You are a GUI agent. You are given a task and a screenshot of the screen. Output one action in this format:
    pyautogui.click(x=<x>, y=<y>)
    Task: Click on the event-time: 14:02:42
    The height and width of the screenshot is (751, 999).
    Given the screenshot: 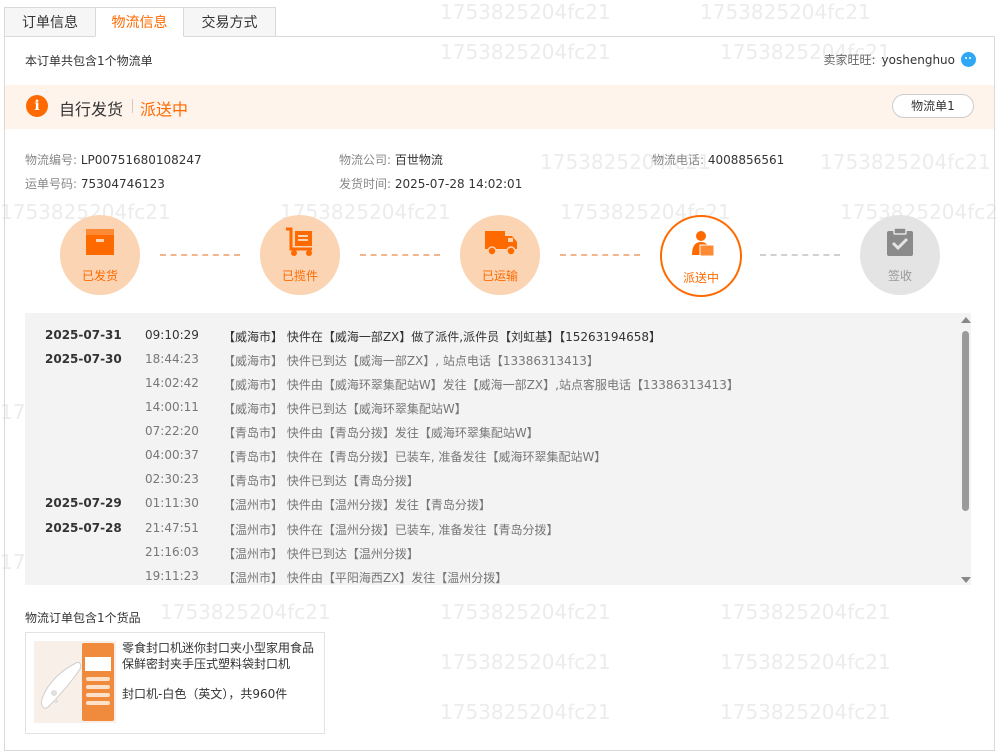 What is the action you would take?
    pyautogui.click(x=172, y=383)
    